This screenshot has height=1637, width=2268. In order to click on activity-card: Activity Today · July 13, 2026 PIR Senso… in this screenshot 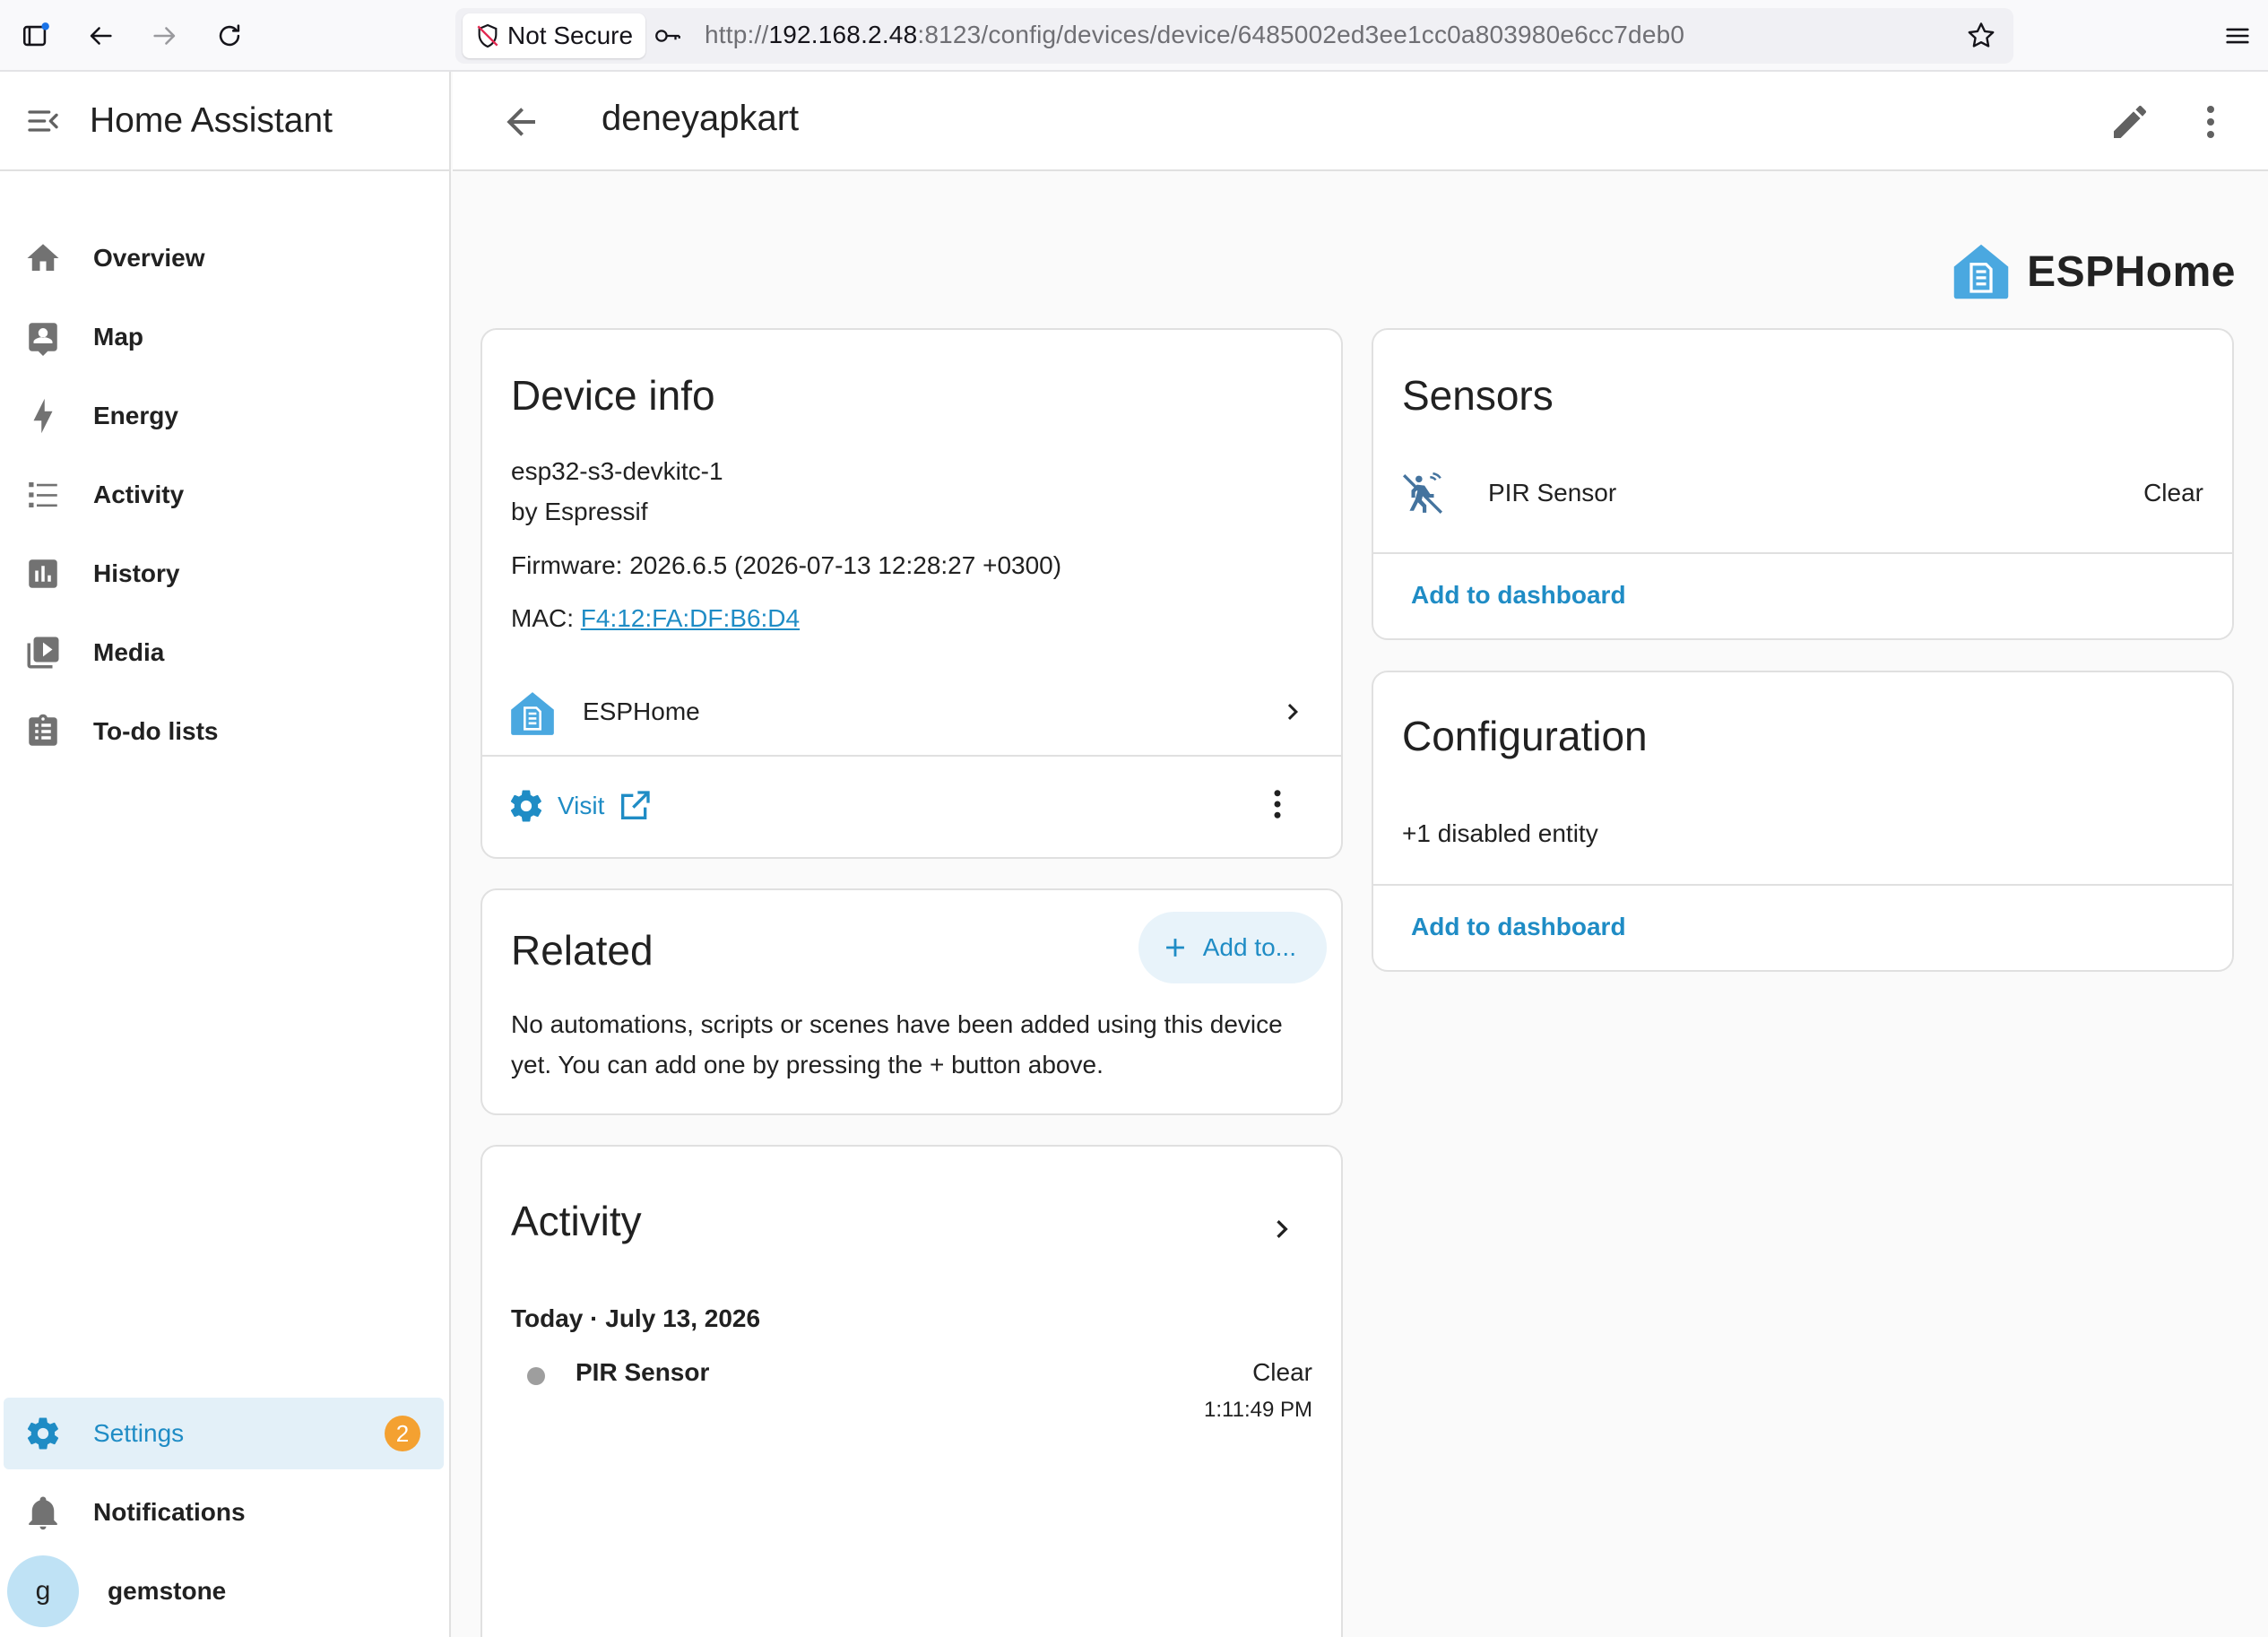, I will do `click(911, 1391)`.